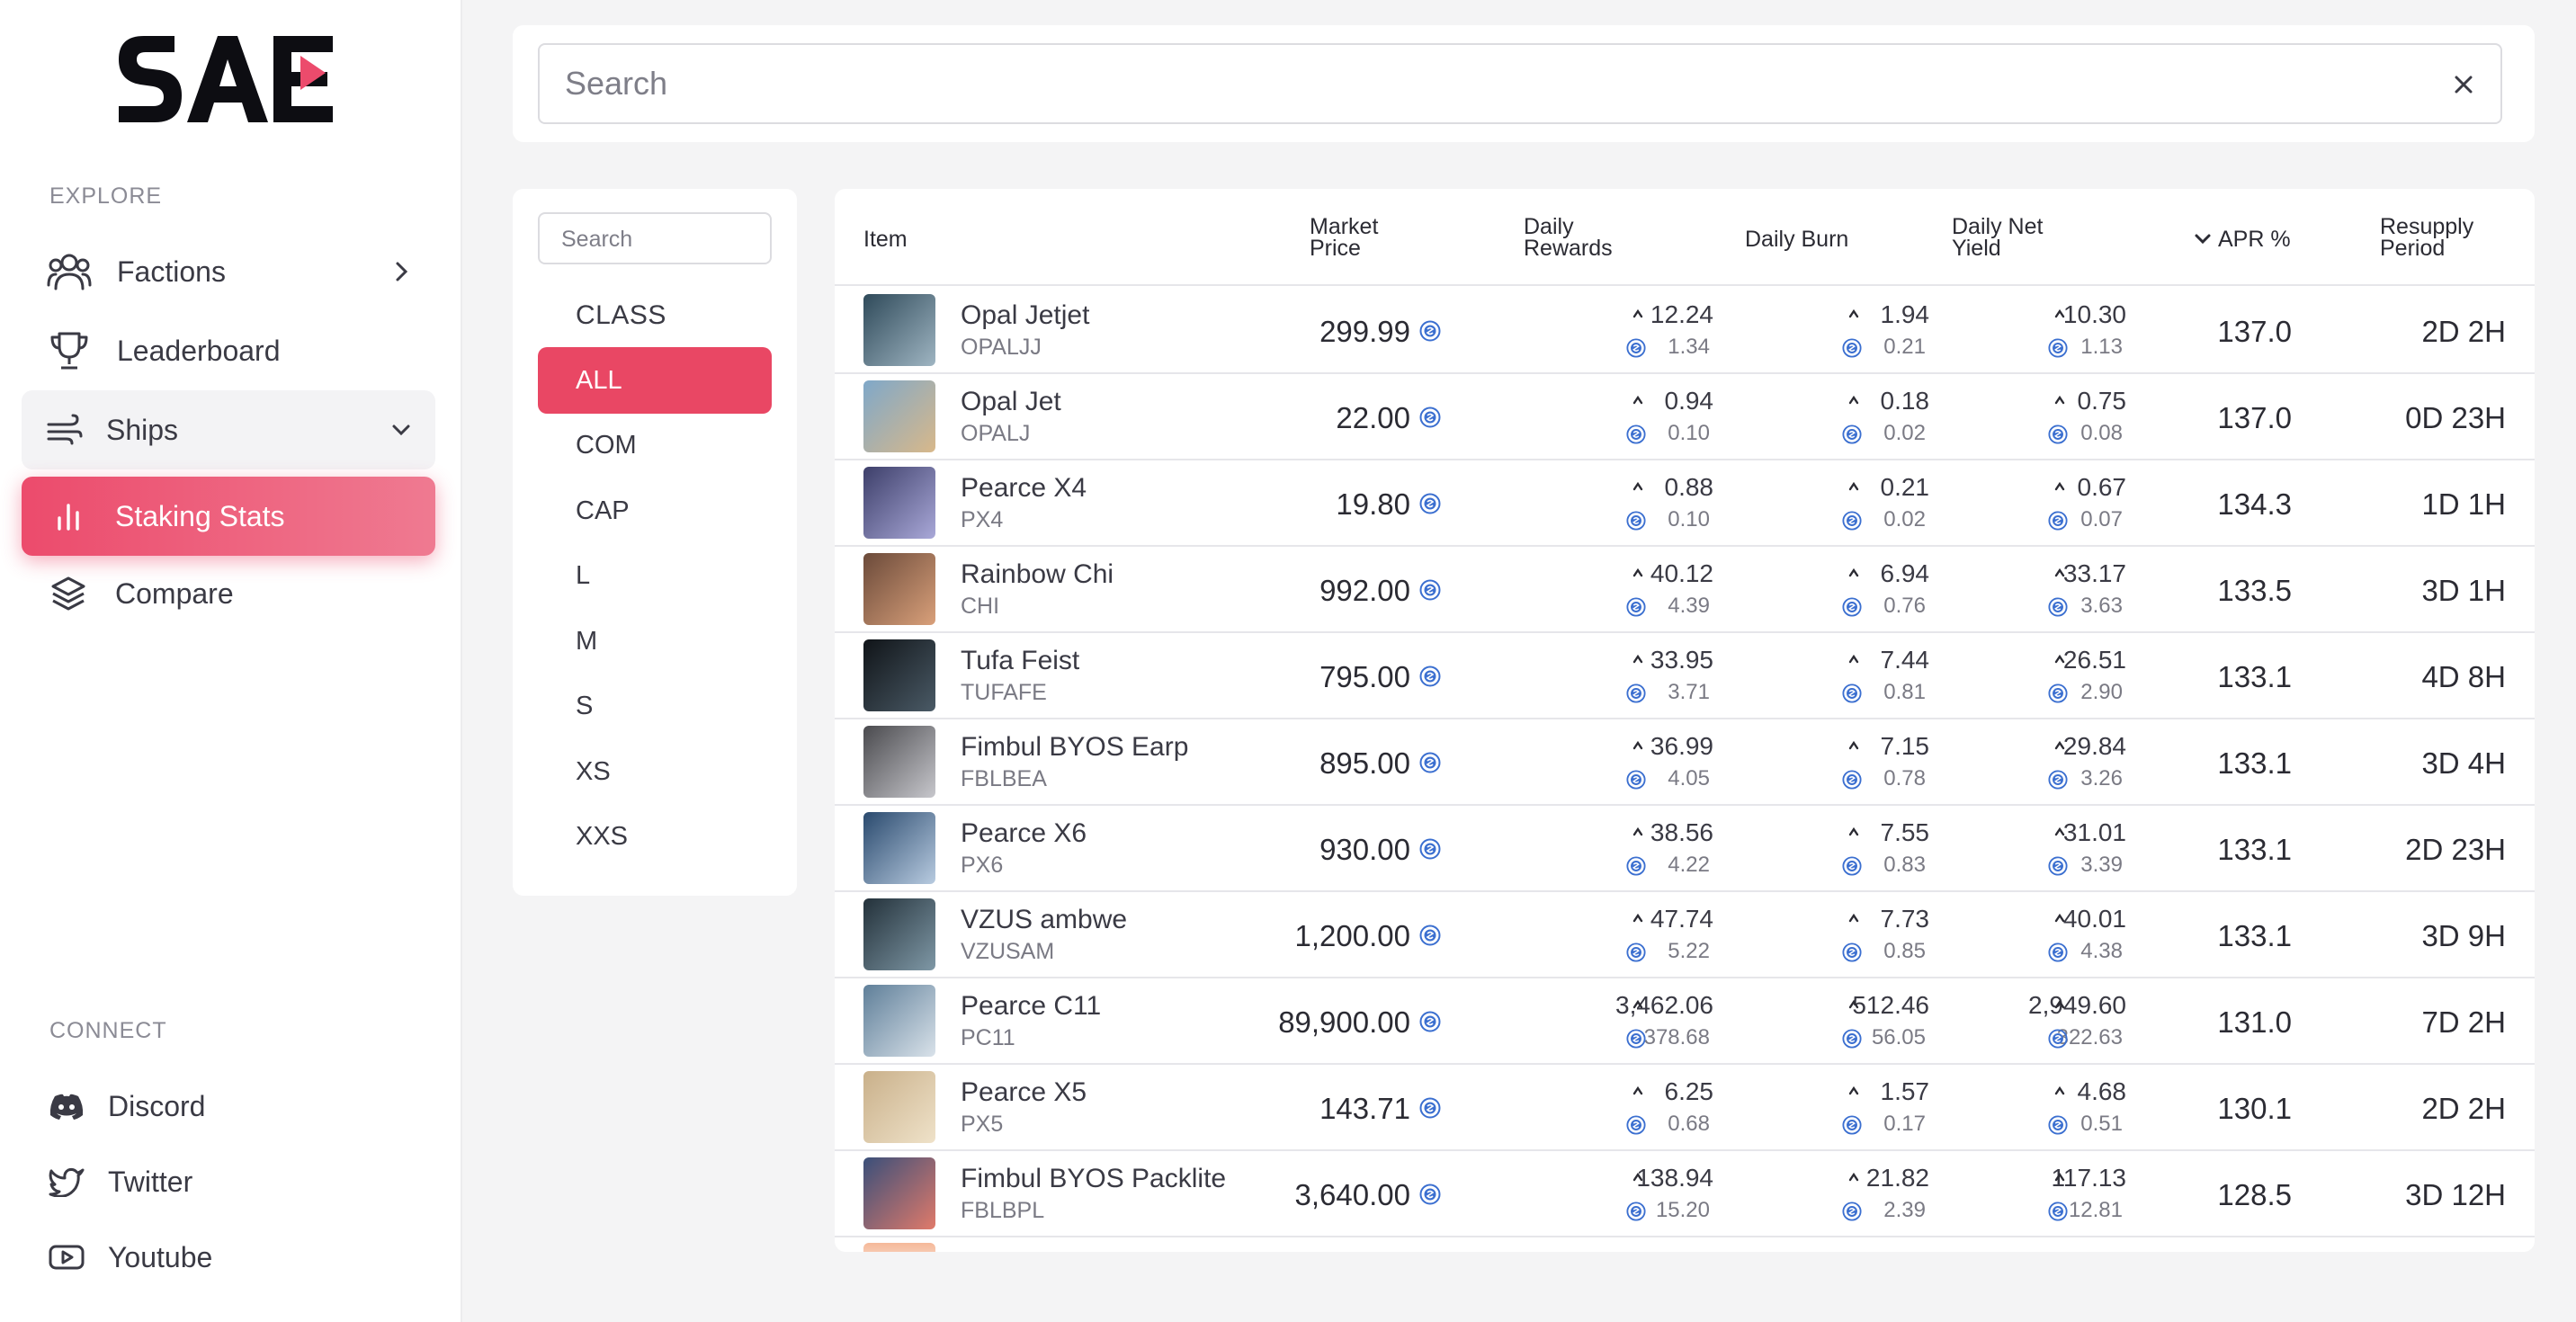 The image size is (2576, 1322). I want to click on rewards-value: 40.12, so click(1681, 573).